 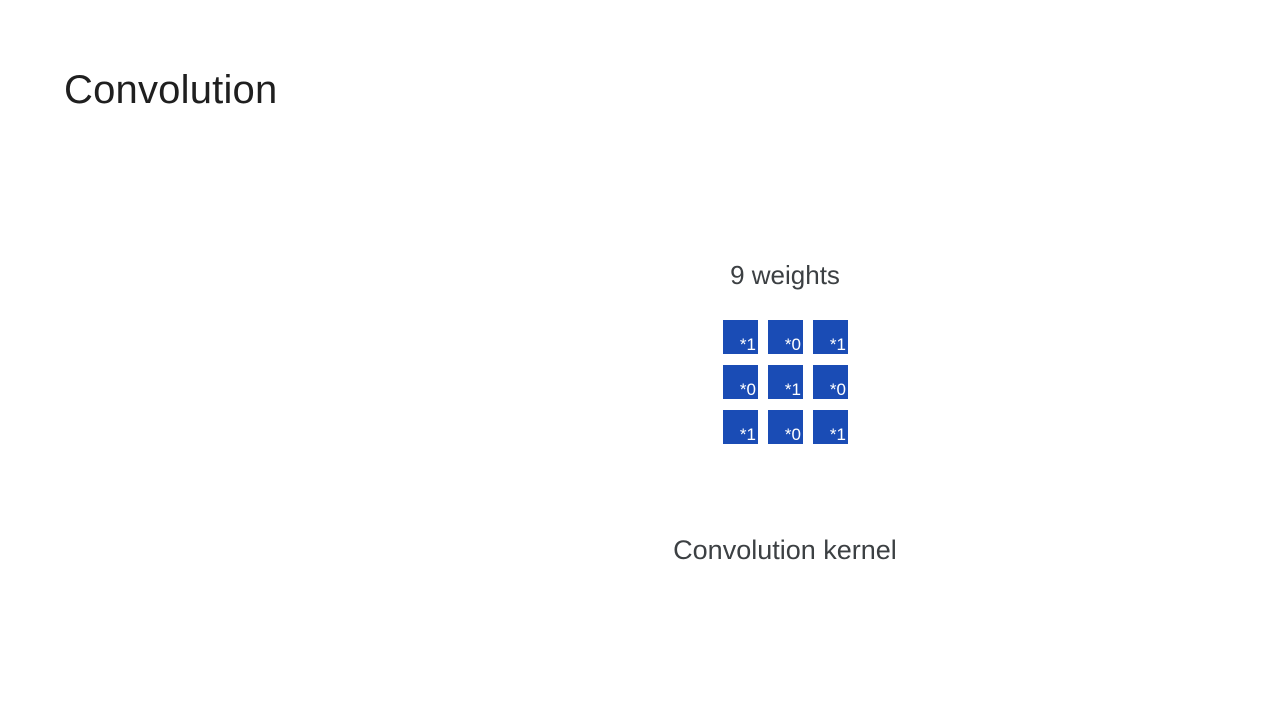 I want to click on convolution-kernel-grid: *1 *0 *1 *0 *1 *0 *1 *0 *1, so click(x=785, y=382).